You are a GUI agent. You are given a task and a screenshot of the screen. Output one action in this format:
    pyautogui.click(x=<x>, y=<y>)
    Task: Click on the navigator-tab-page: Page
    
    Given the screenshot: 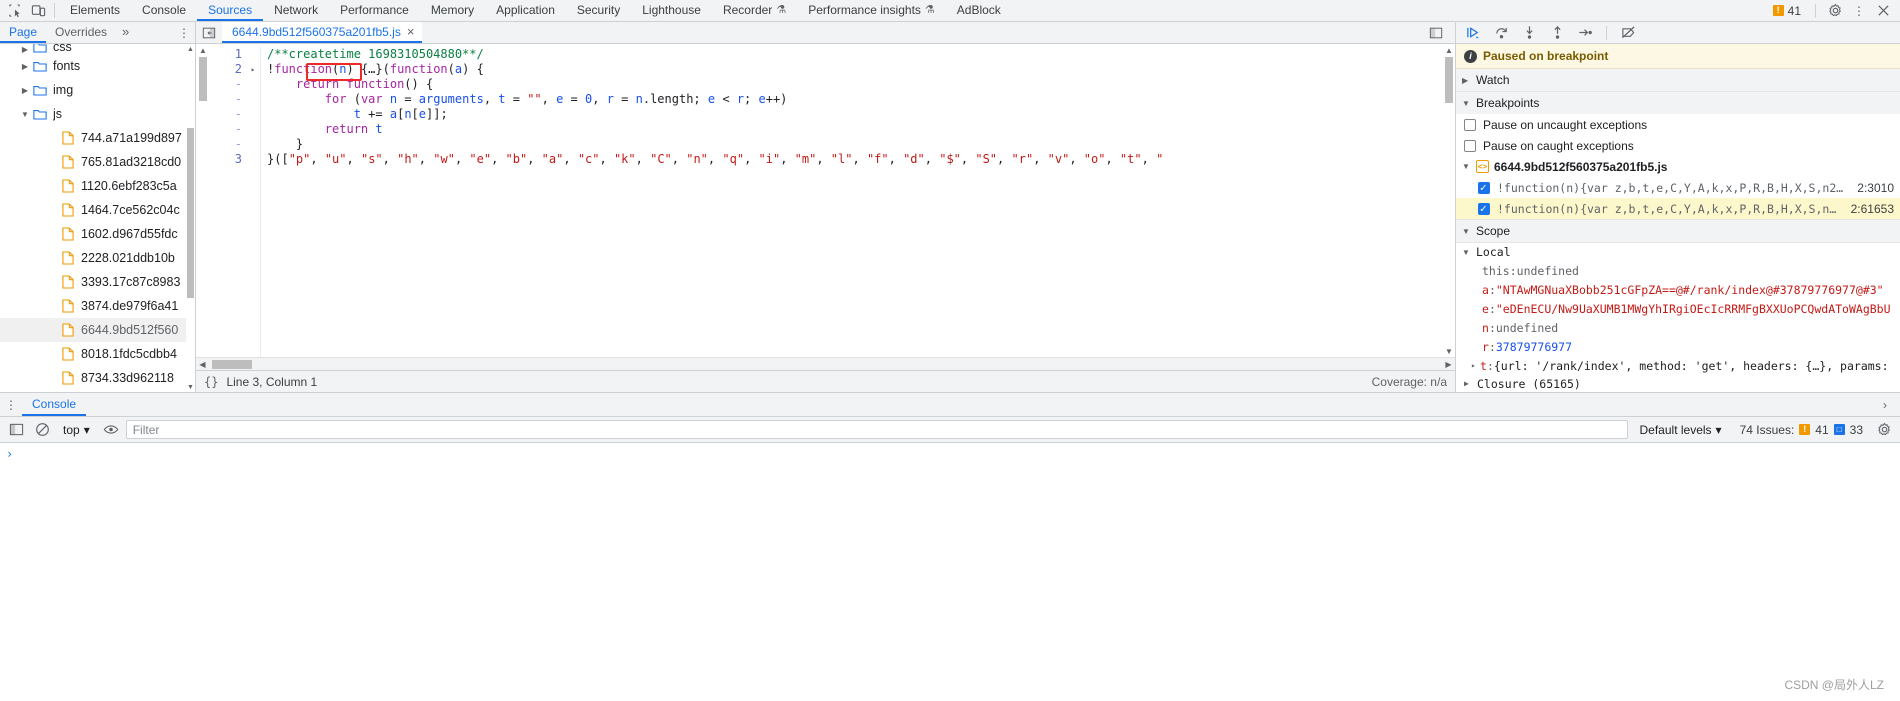 What is the action you would take?
    pyautogui.click(x=23, y=32)
    